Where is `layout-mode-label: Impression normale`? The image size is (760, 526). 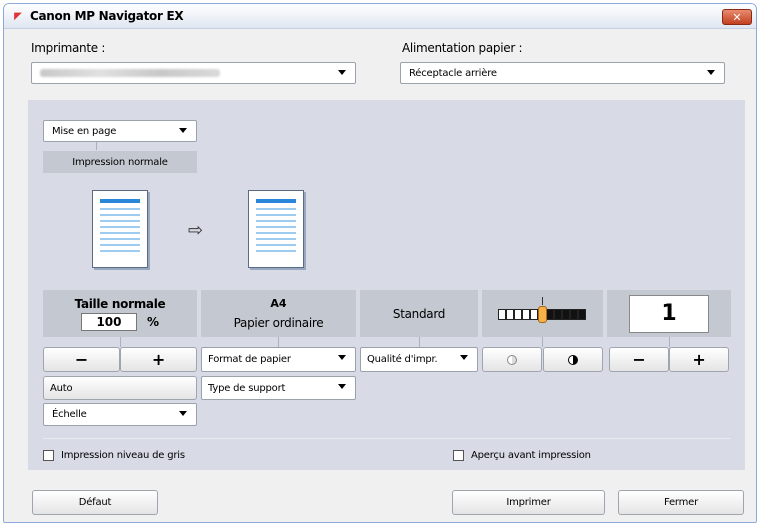 layout-mode-label: Impression normale is located at coordinates (120, 162).